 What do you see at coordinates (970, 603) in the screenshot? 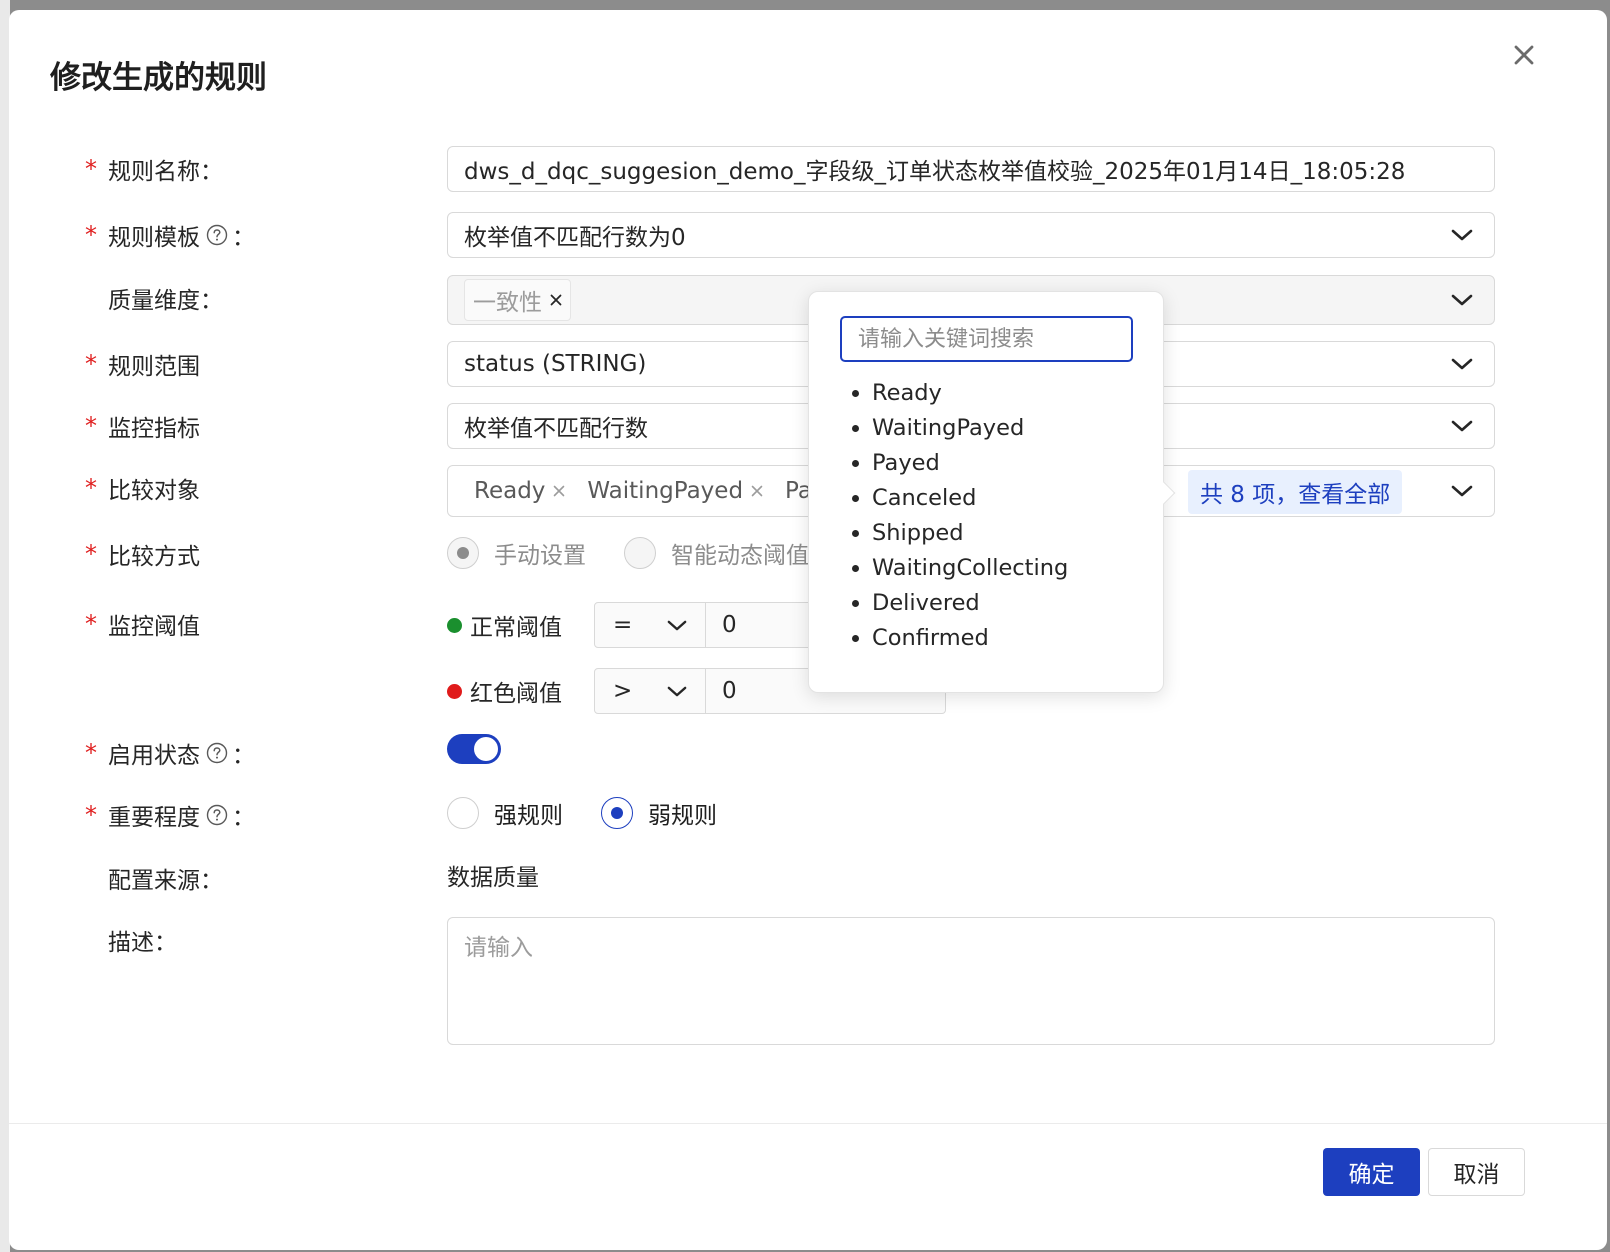
I see `list-item: Delivered` at bounding box center [970, 603].